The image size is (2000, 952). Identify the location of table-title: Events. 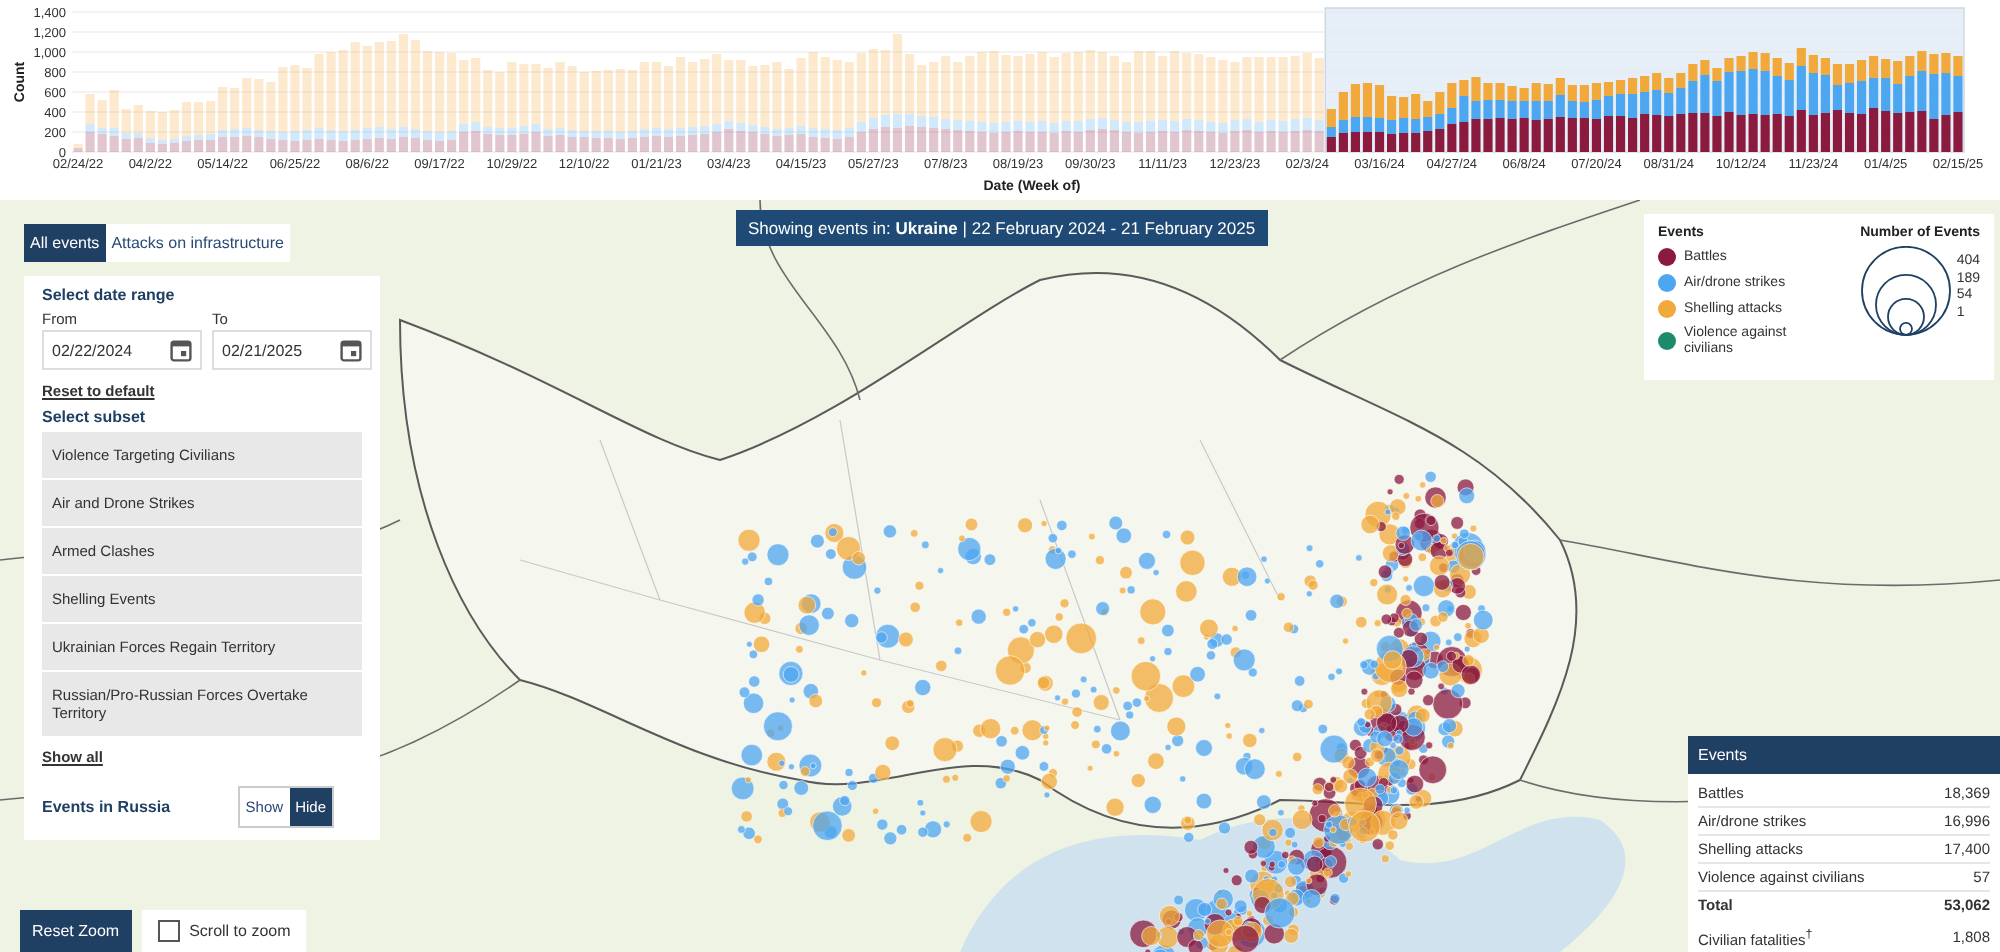
(1844, 755).